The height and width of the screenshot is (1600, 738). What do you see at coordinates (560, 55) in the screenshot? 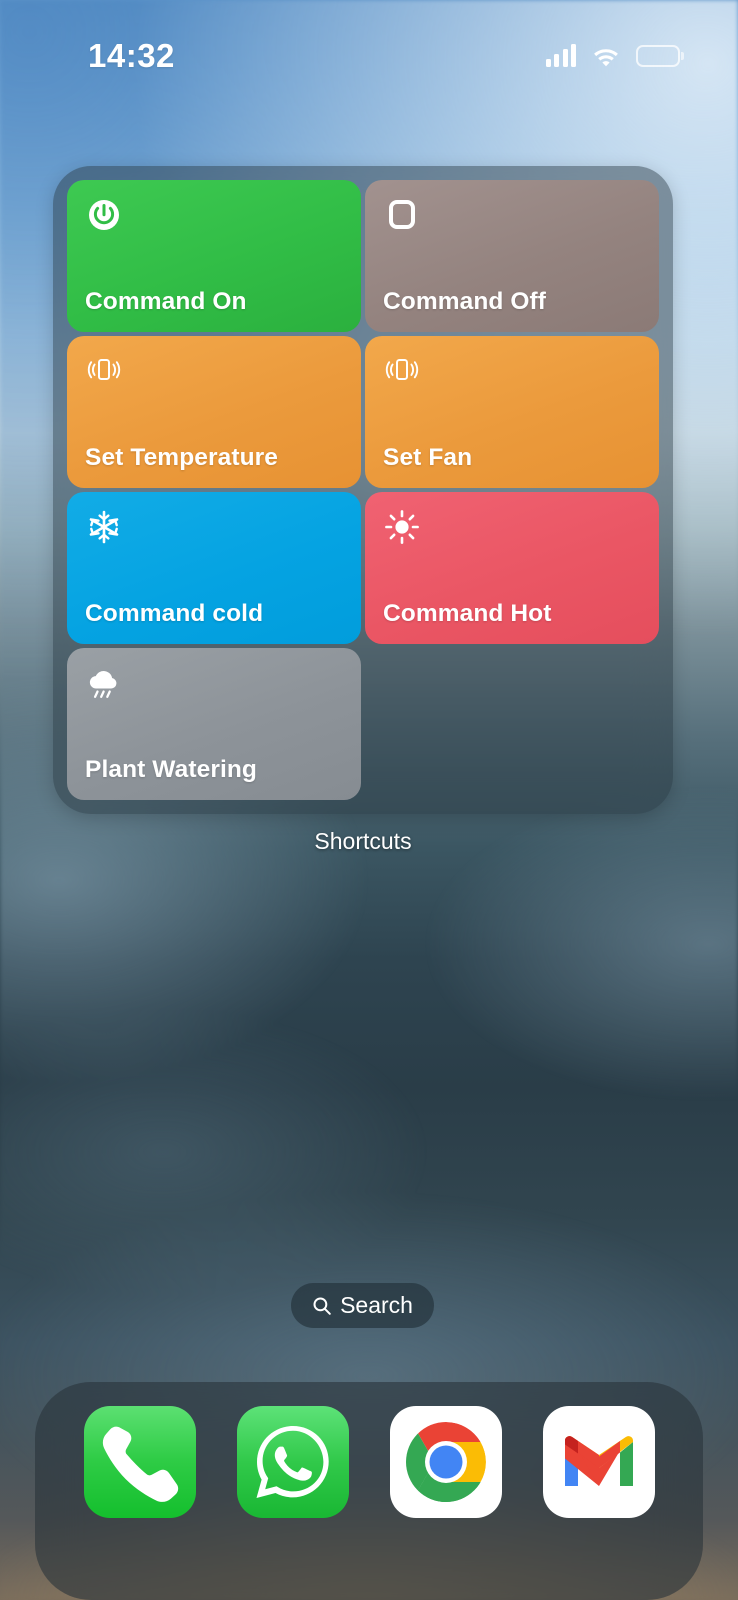
I see `cellular-signal-icon` at bounding box center [560, 55].